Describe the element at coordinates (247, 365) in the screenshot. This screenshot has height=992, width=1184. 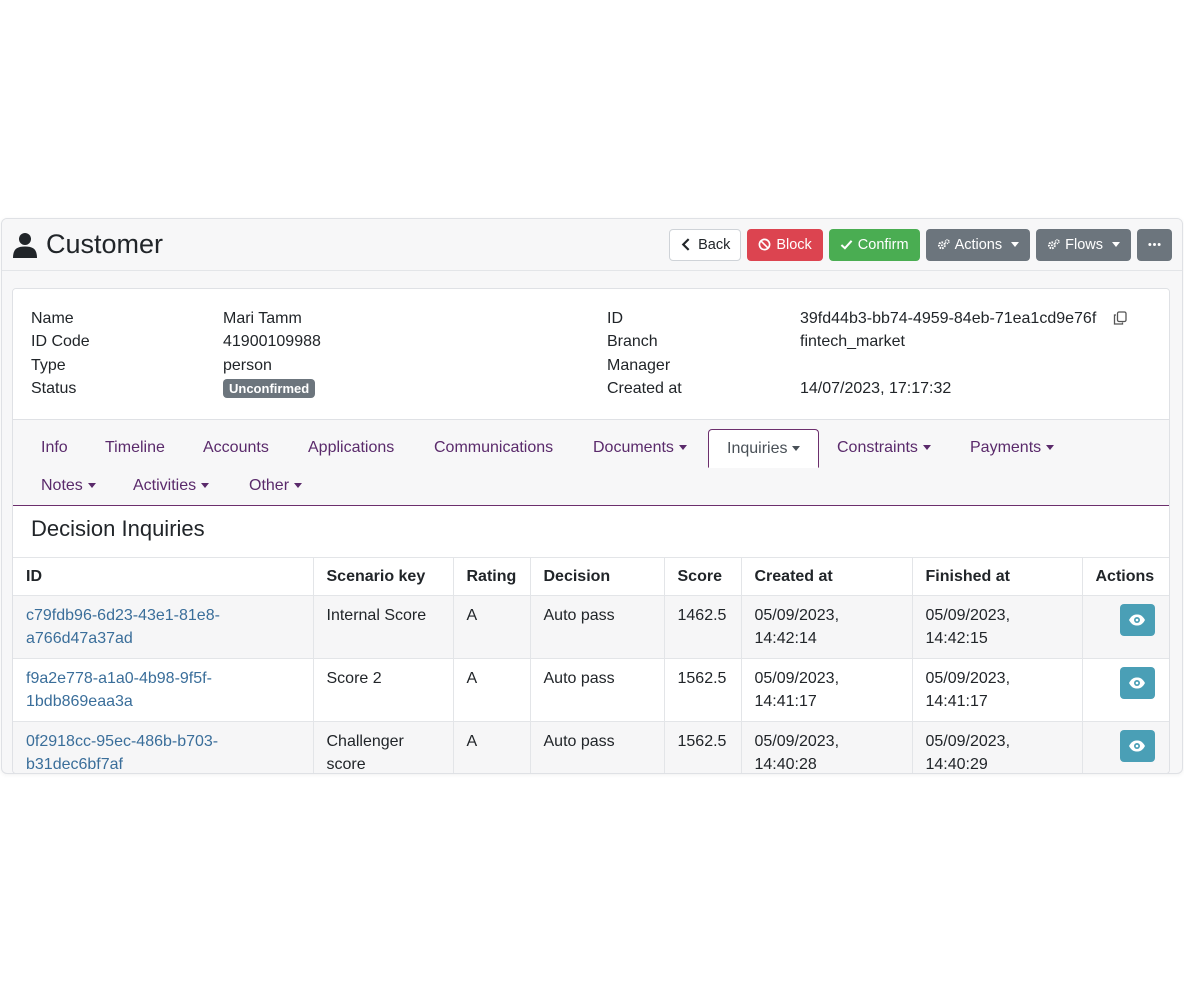
I see `detail-value-type: person` at that location.